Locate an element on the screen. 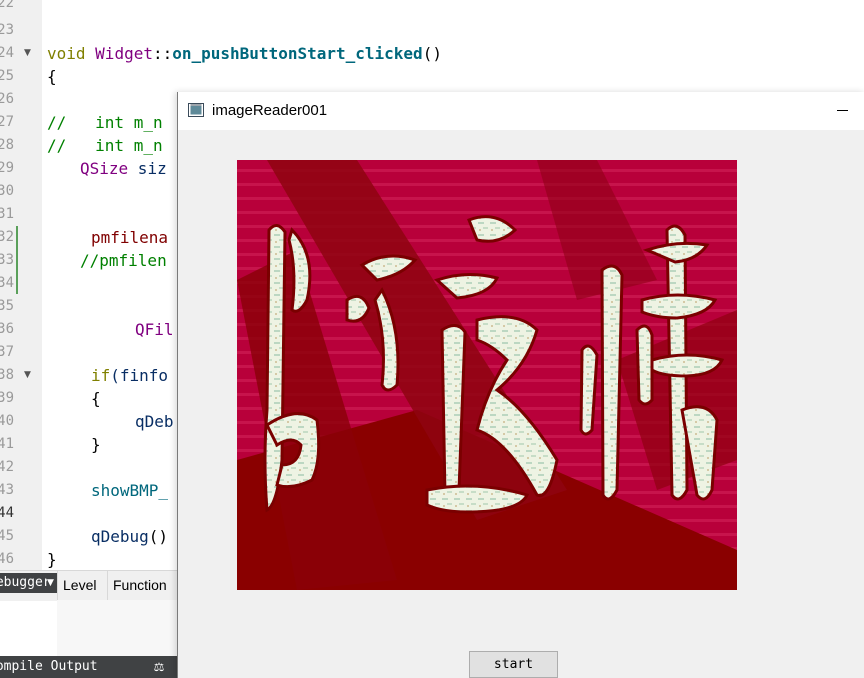 The width and height of the screenshot is (864, 678). line-number: 31 is located at coordinates (7, 214).